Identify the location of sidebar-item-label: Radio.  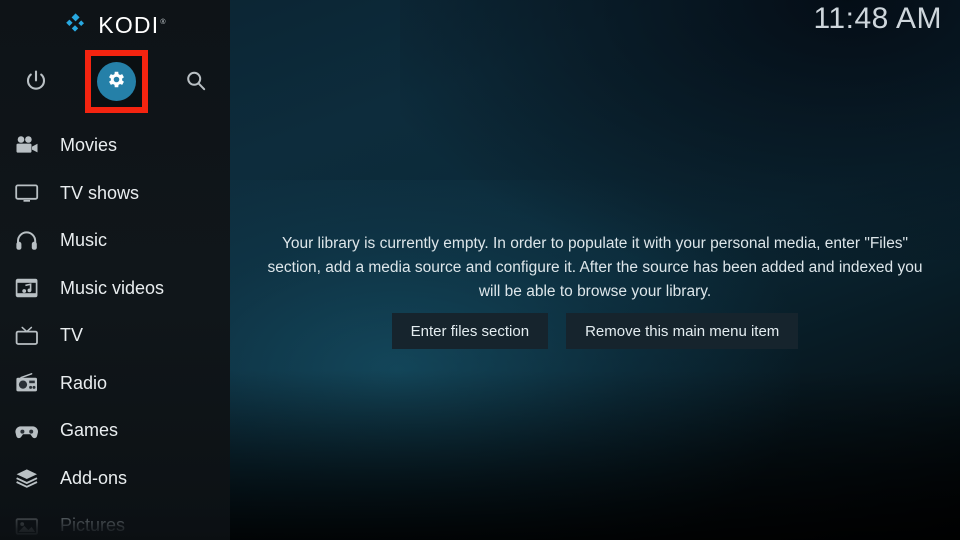
(84, 382).